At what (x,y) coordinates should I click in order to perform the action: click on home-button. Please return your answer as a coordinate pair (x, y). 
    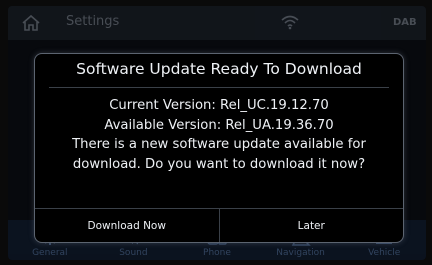
    Looking at the image, I should click on (31, 23).